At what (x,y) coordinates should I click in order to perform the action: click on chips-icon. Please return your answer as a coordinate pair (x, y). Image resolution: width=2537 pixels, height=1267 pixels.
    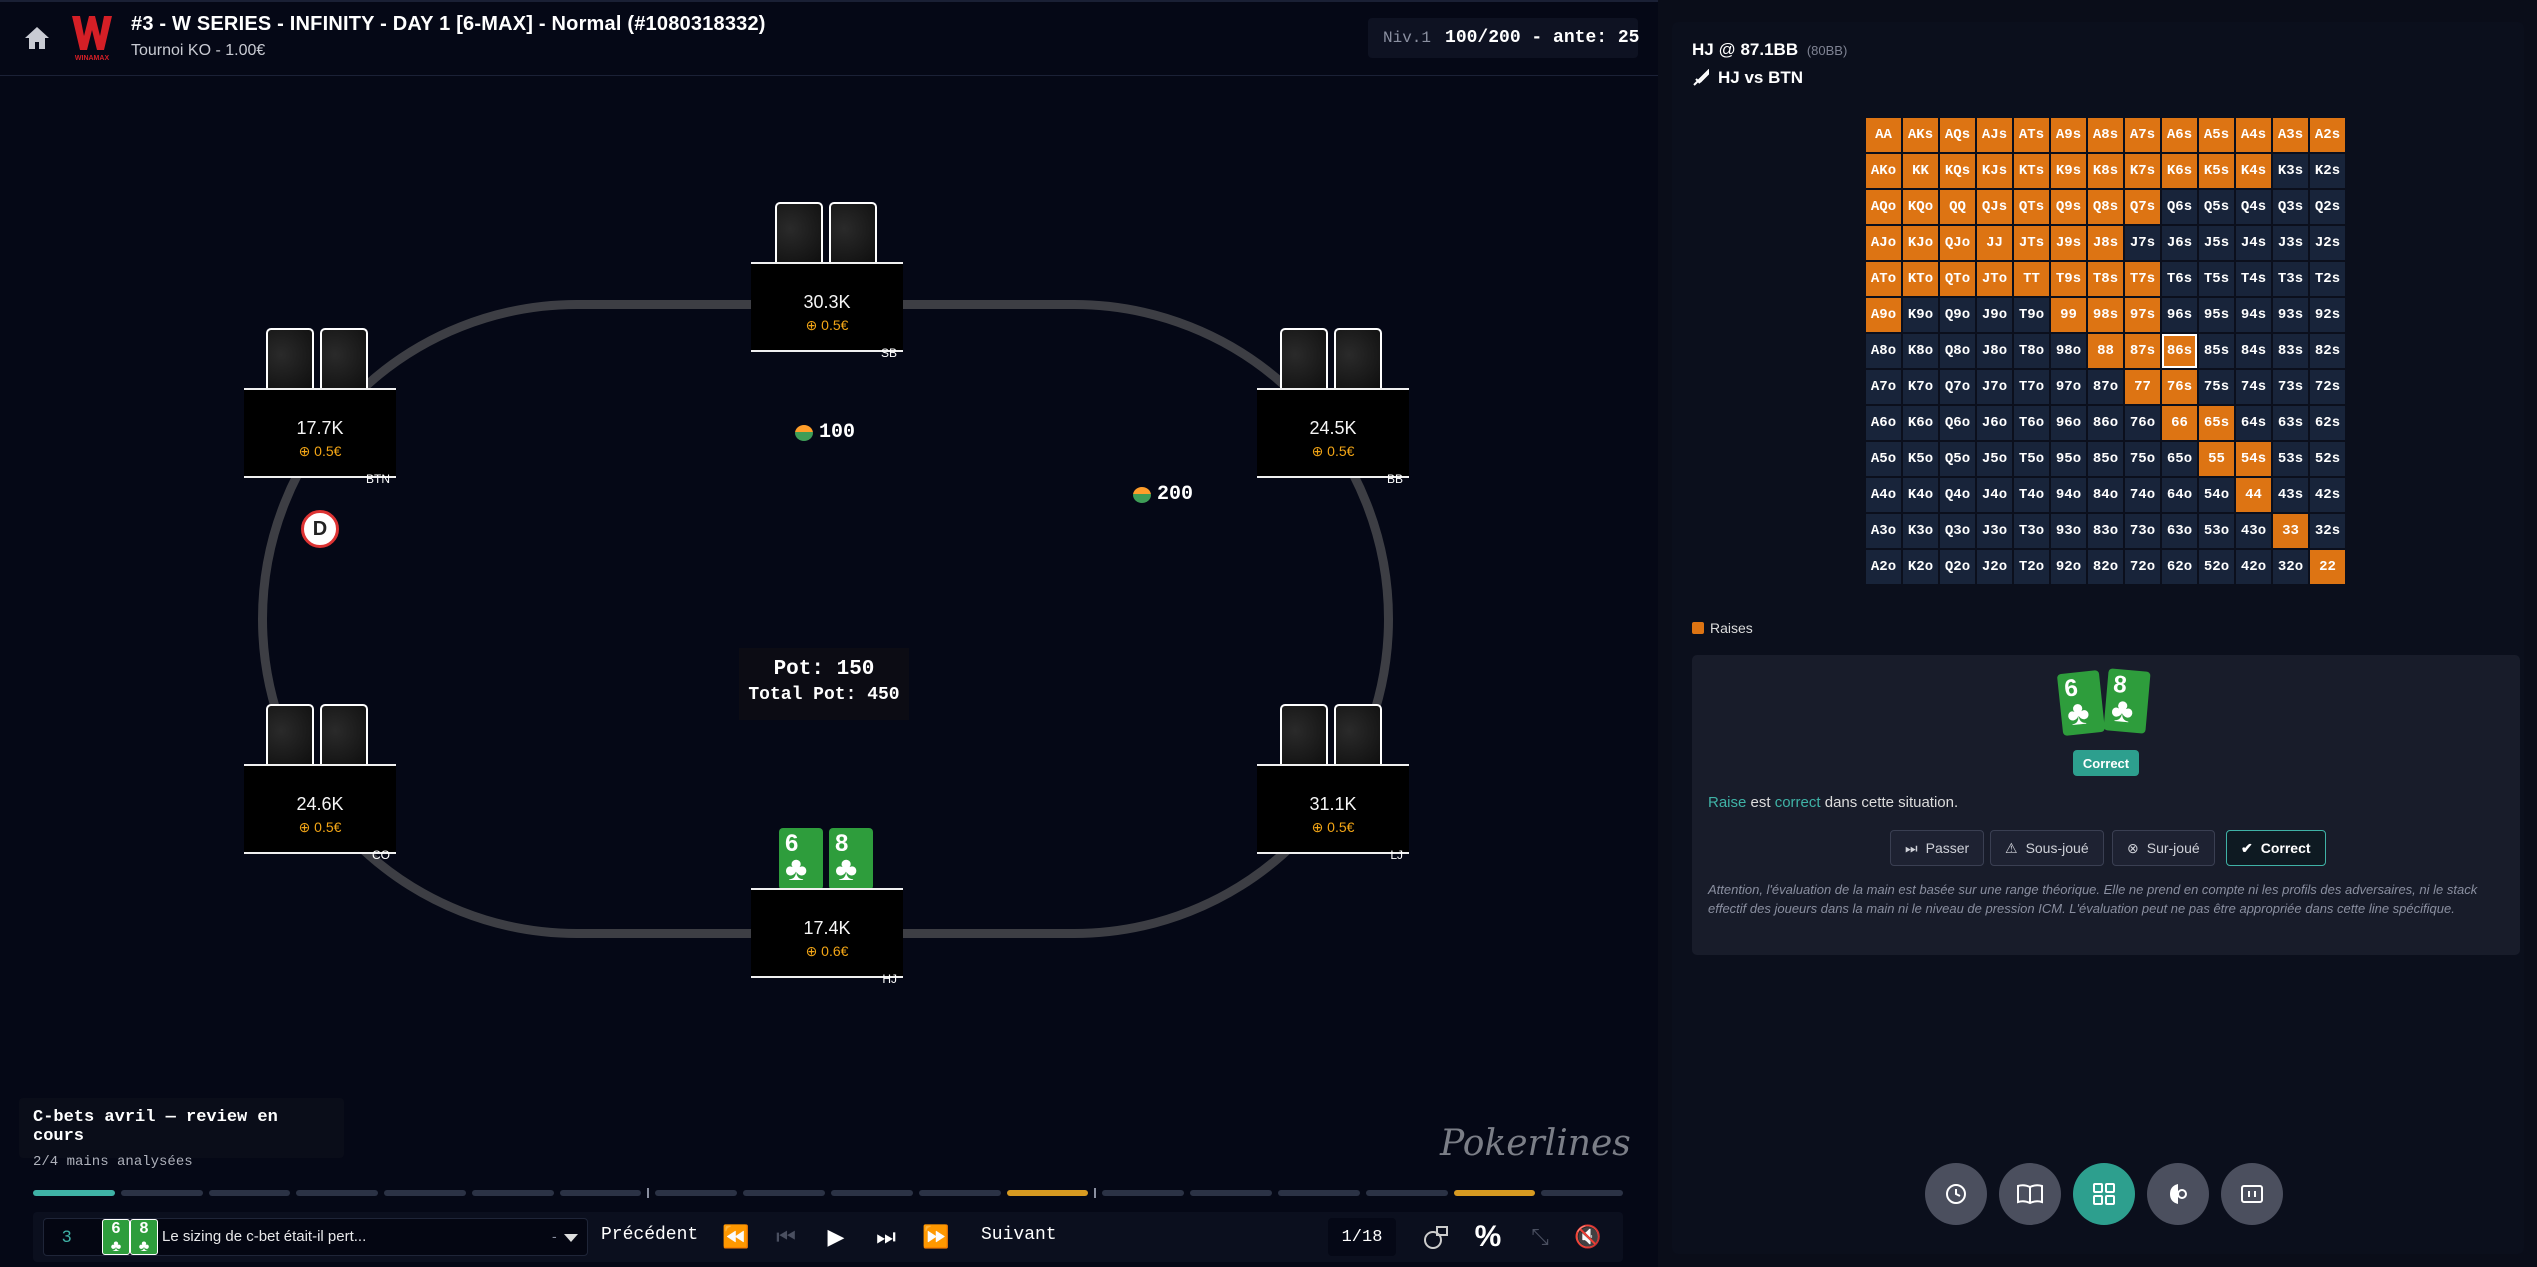
    Looking at the image, I should click on (1436, 1237).